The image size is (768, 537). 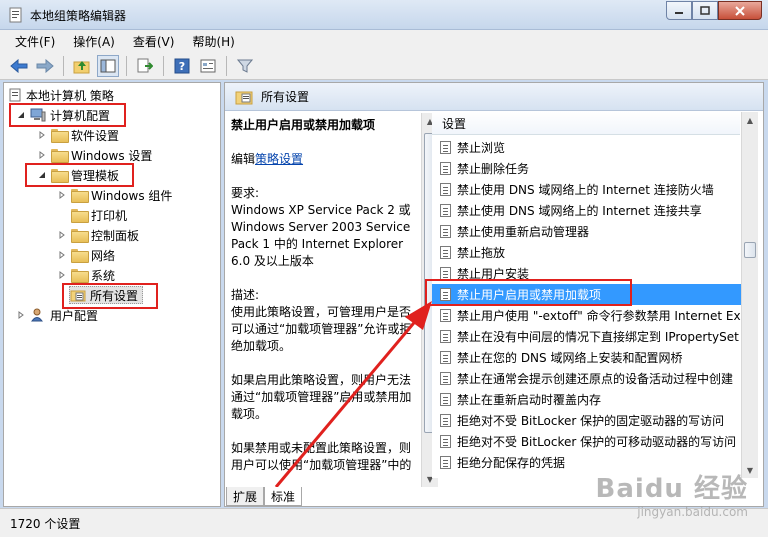 What do you see at coordinates (671, 489) in the screenshot?
I see `watermark-logo: Baidu 经验` at bounding box center [671, 489].